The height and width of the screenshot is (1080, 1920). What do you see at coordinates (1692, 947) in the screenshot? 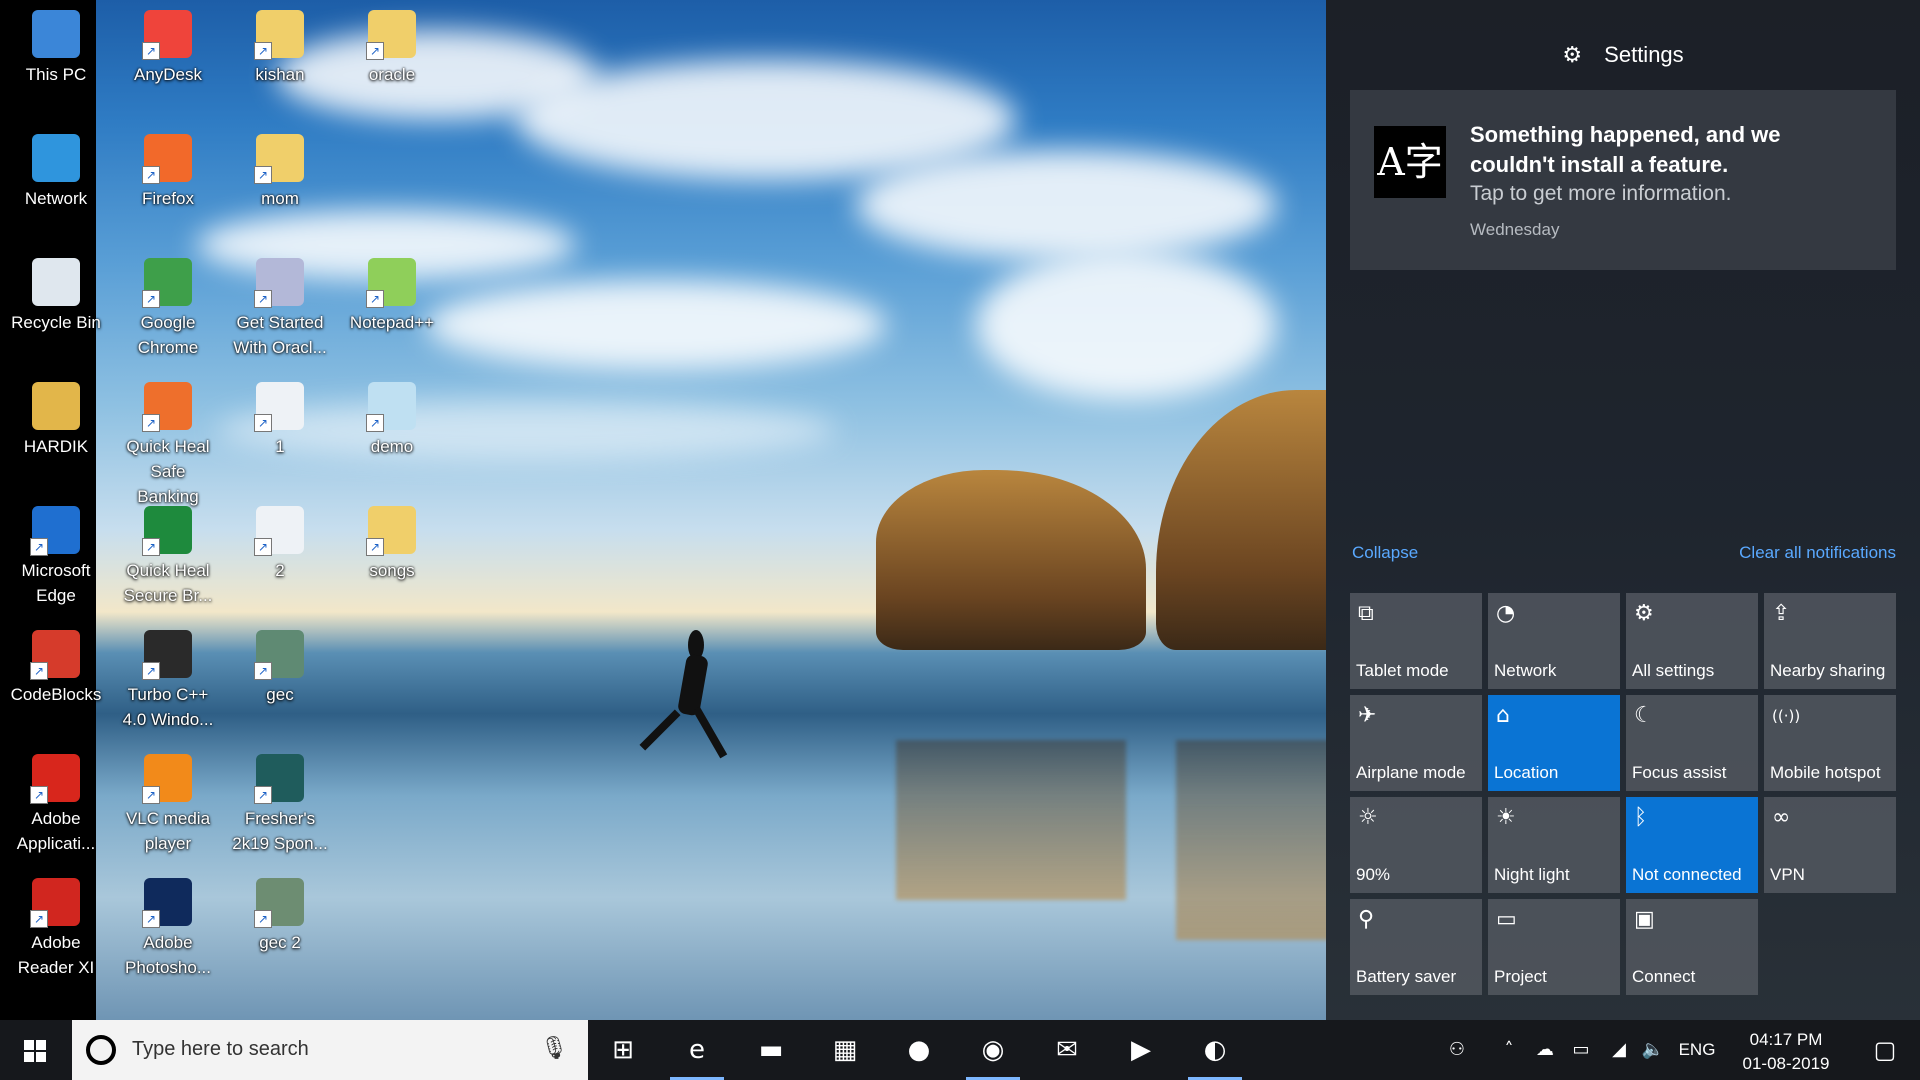
I see `quick-action-connect: ▣ Connect` at bounding box center [1692, 947].